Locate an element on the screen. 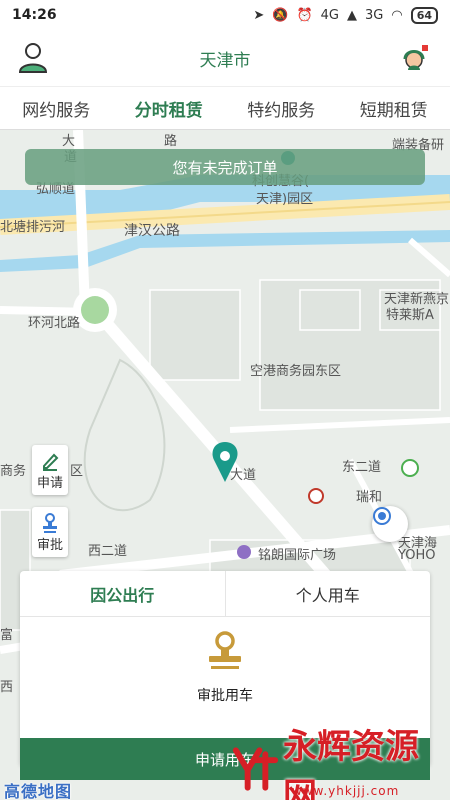 The image size is (450, 800). apply-label: 申请 is located at coordinates (49, 483).